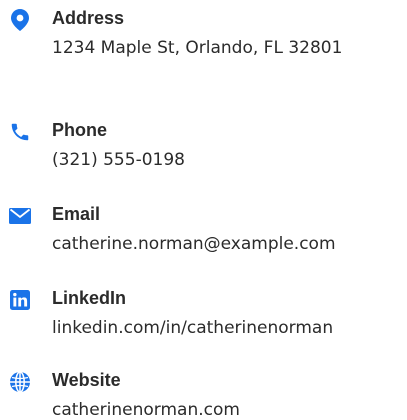  I want to click on linkedin-link: linkedin.com/in/catherinenorman, so click(224, 328).